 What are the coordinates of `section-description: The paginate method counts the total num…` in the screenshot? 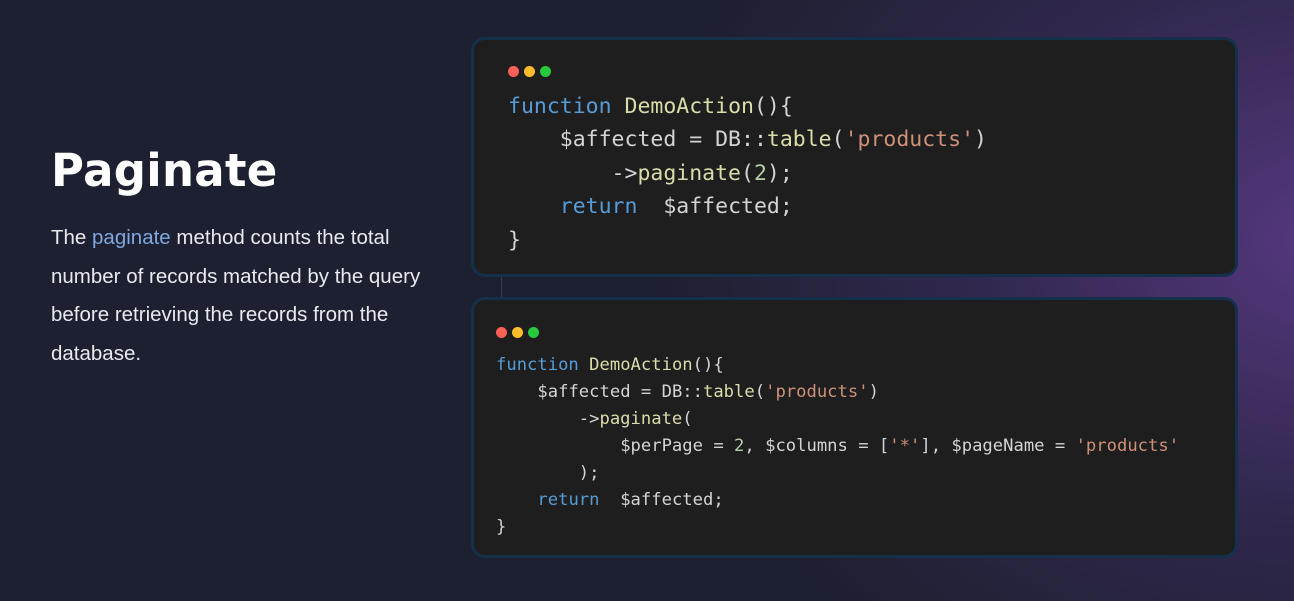 It's located at (248, 296).